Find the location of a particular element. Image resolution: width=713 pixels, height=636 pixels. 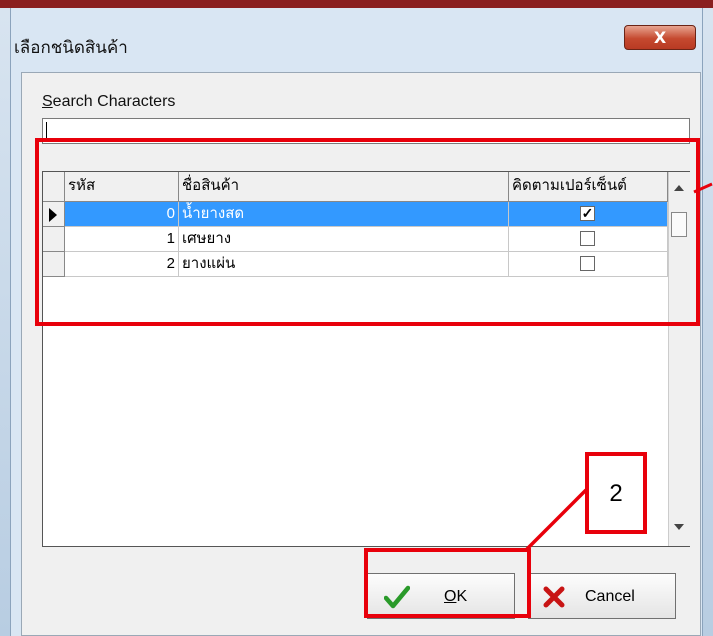

window-title: เลือกชนิดสินค้า is located at coordinates (71, 47).